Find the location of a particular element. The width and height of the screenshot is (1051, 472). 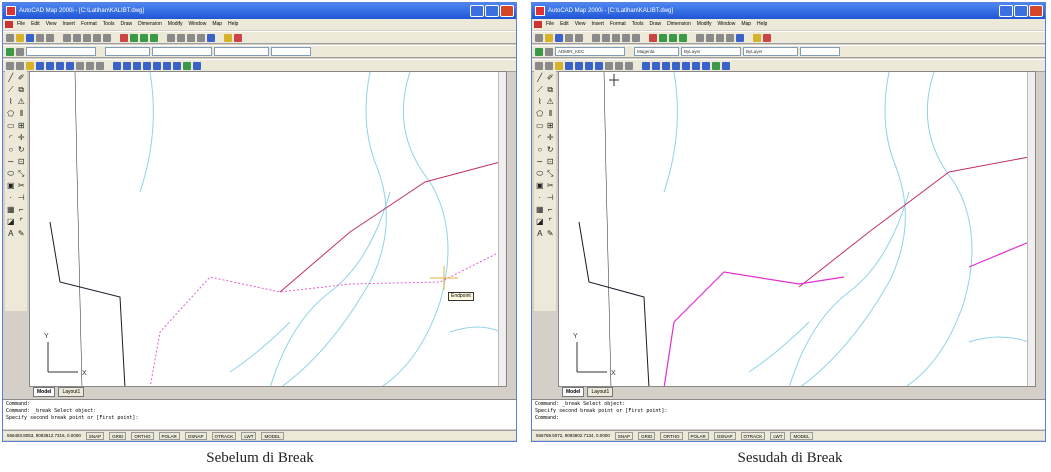

cut-icon is located at coordinates (596, 37).